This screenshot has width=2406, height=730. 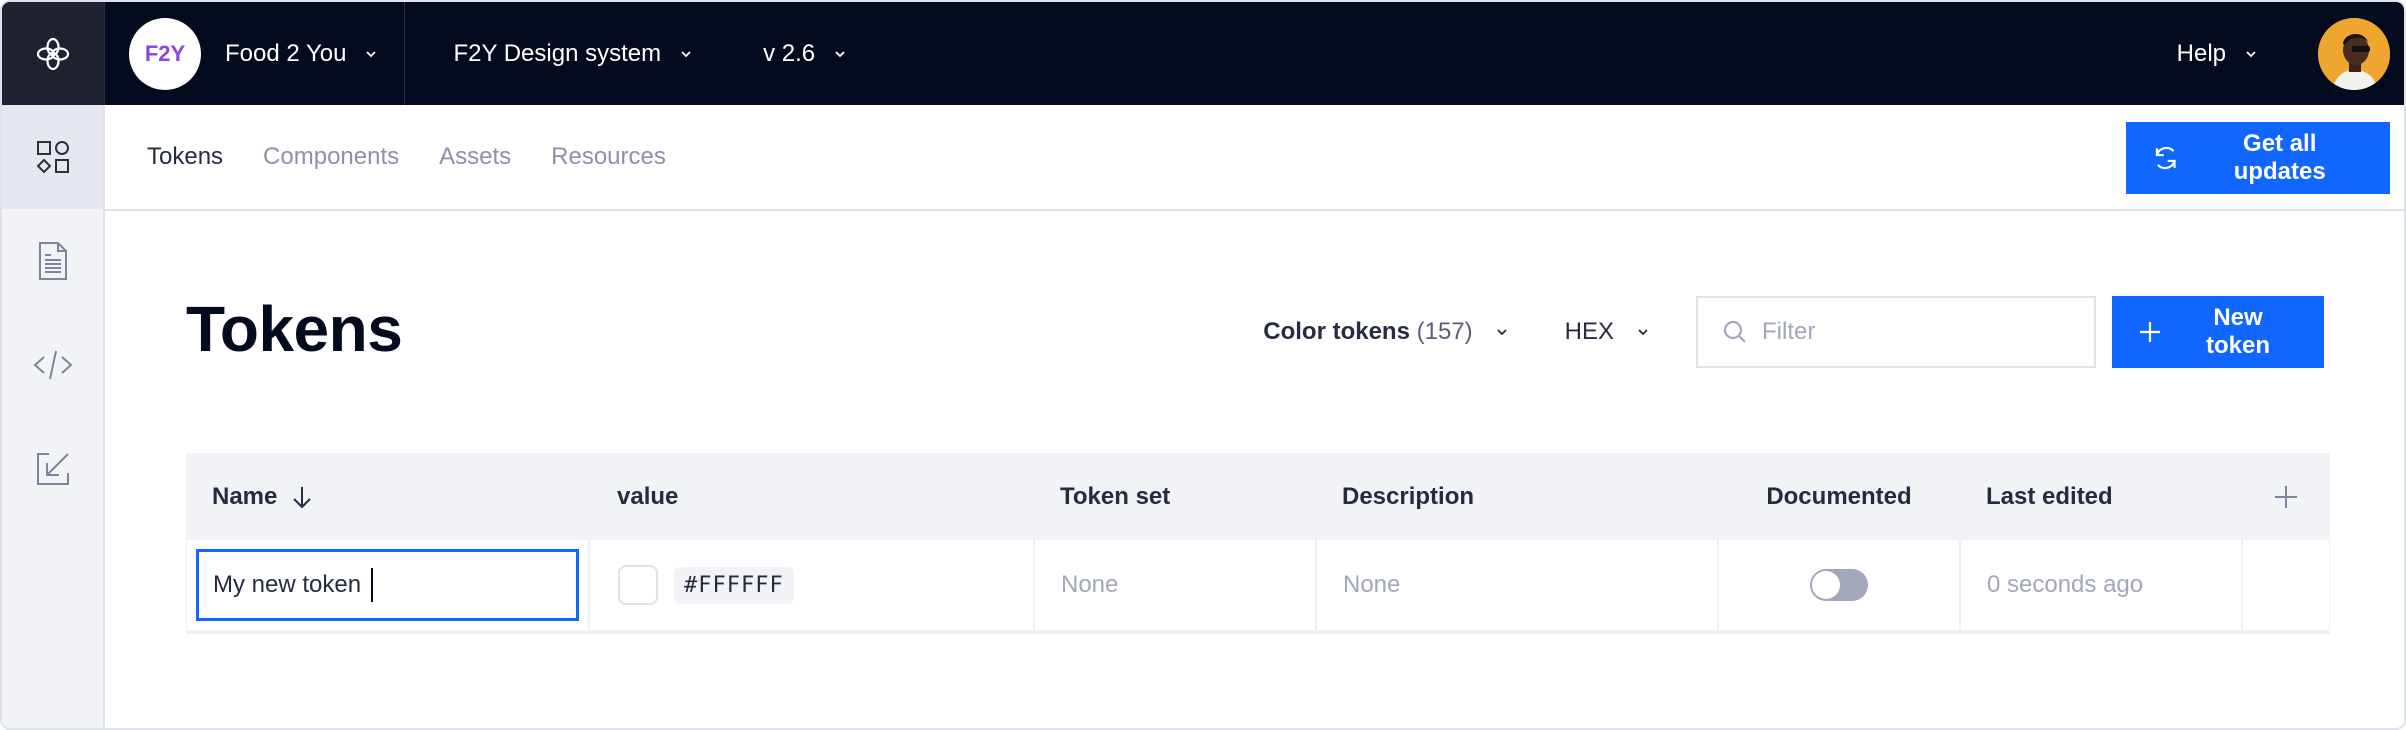 I want to click on shapes-icon, so click(x=52, y=157).